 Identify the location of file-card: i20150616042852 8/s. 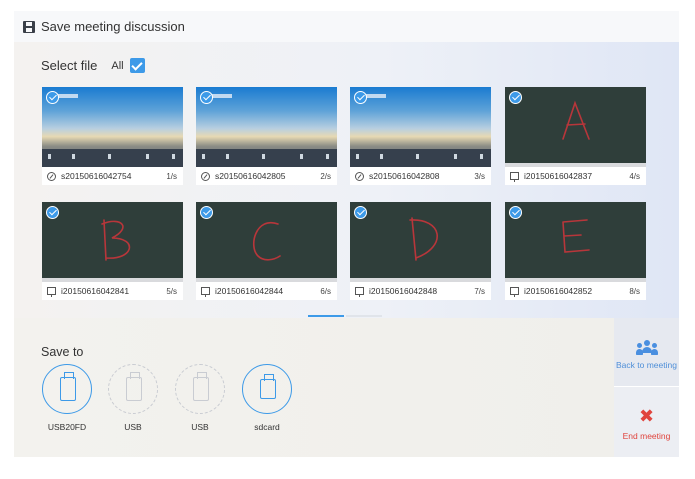
(575, 251).